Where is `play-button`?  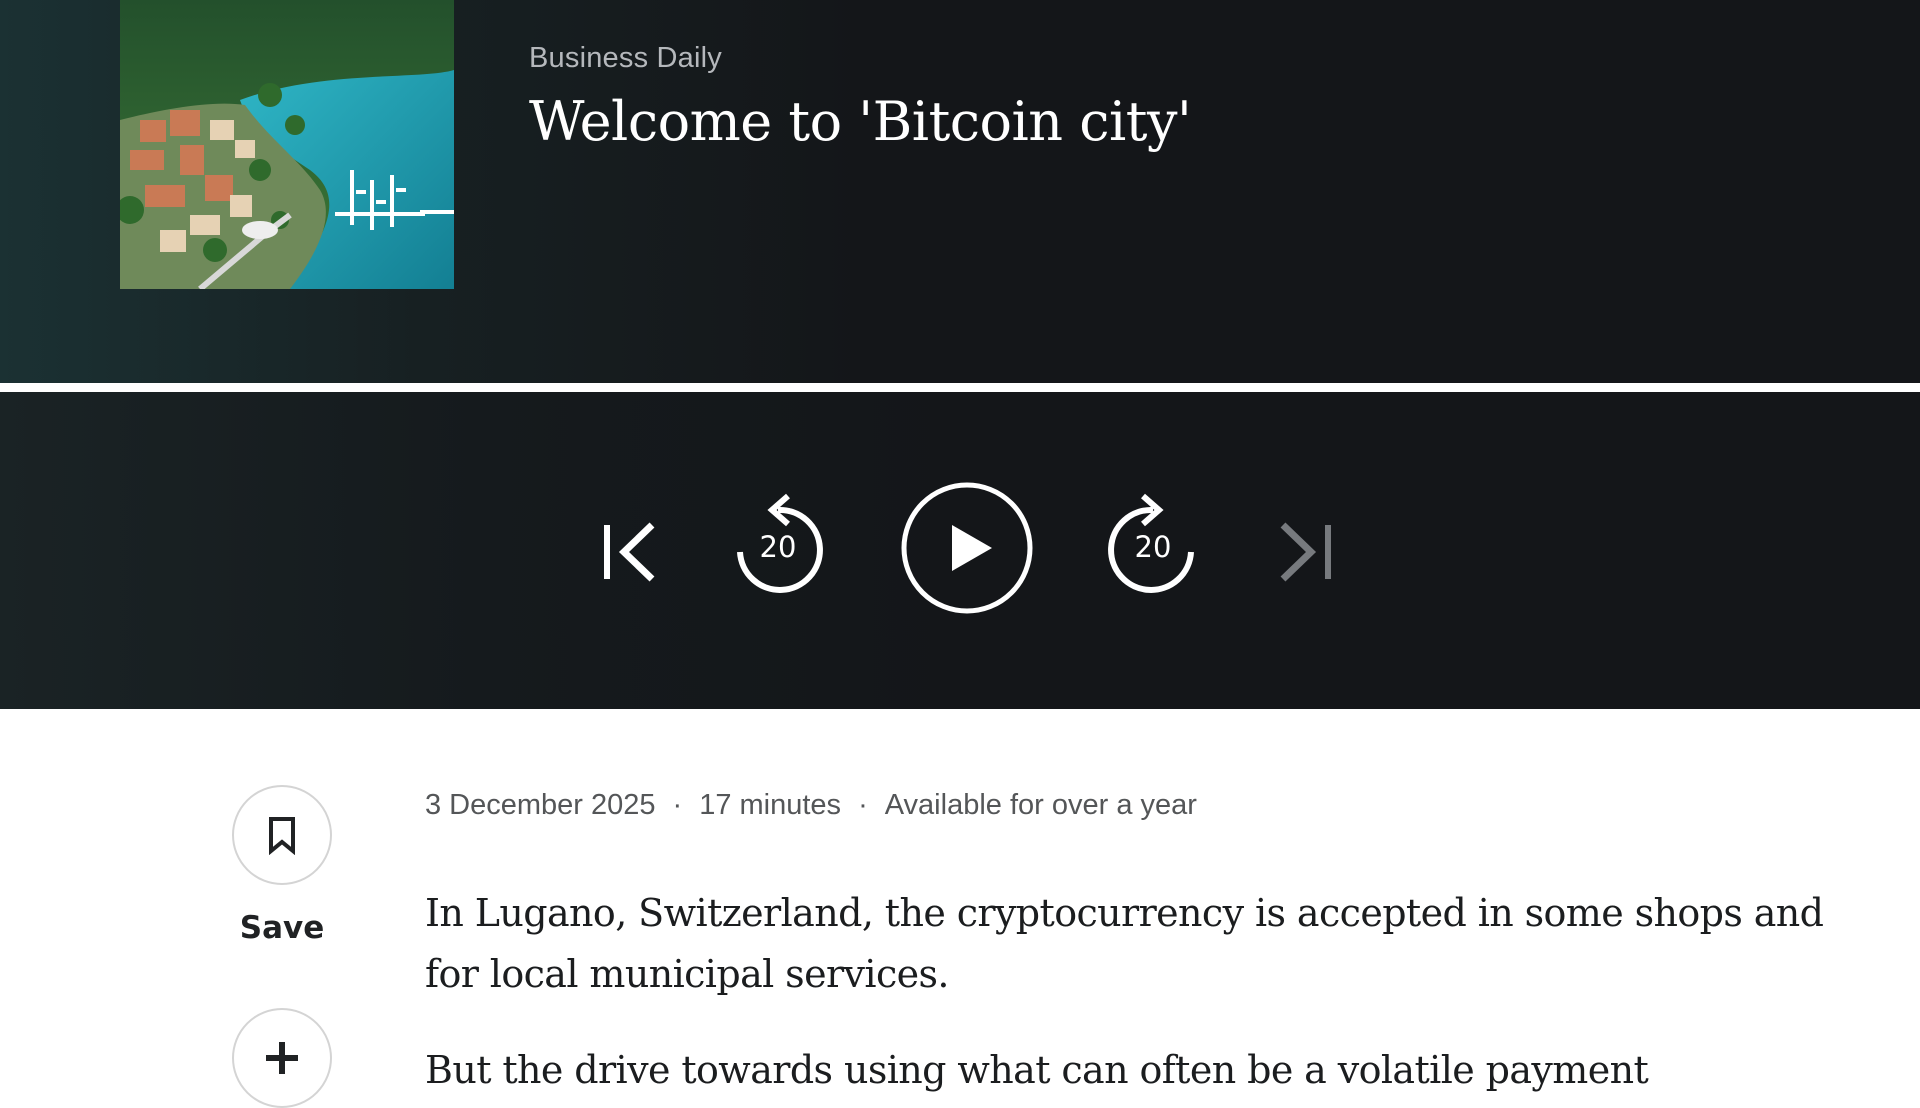
play-button is located at coordinates (967, 548).